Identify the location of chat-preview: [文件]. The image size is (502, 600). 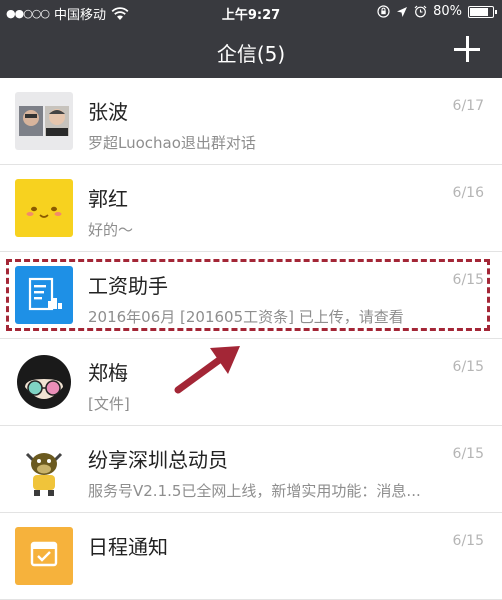
(109, 404).